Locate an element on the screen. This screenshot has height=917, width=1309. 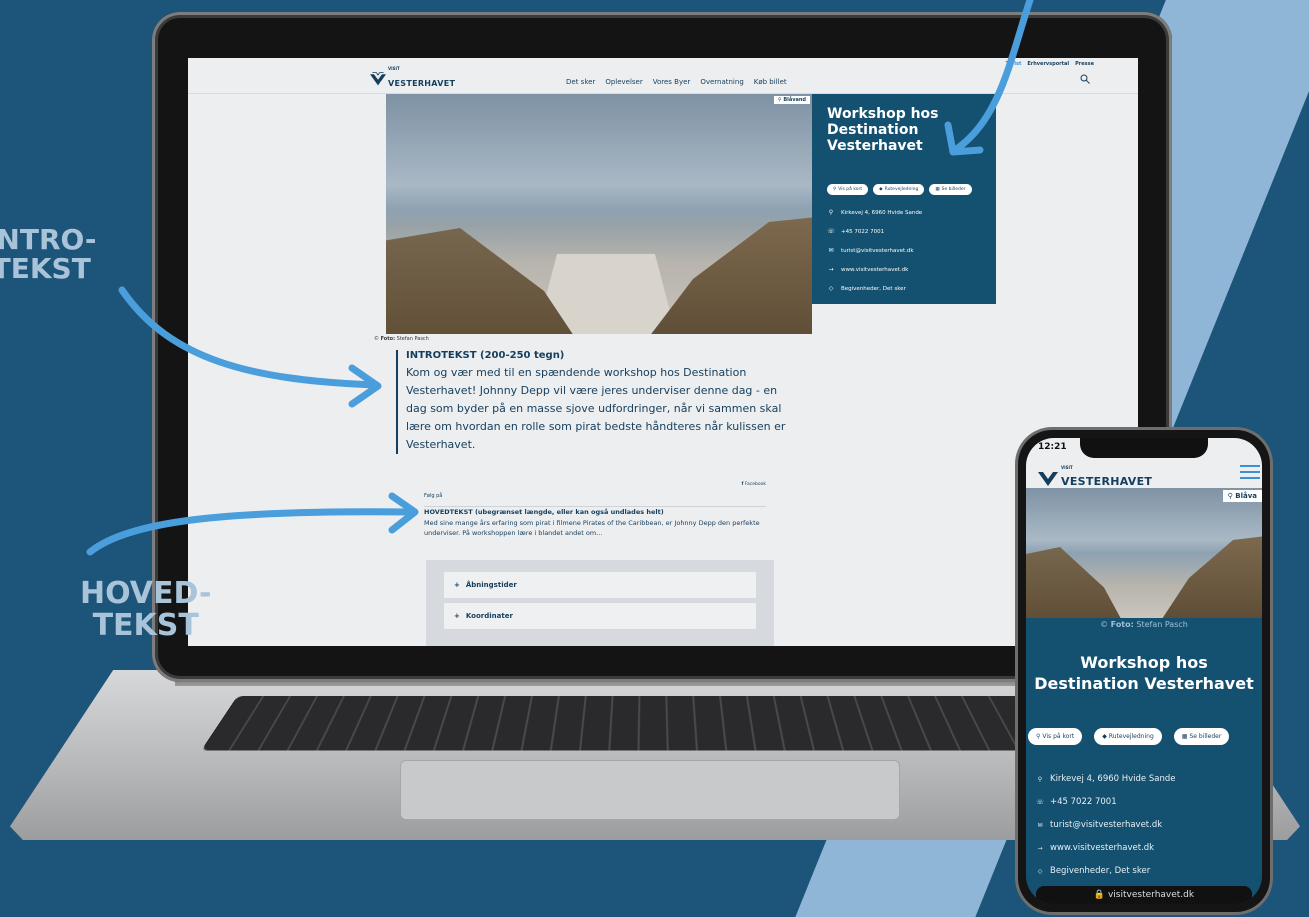
phone-show-map-label: Vis på kort is located at coordinates (1058, 736).